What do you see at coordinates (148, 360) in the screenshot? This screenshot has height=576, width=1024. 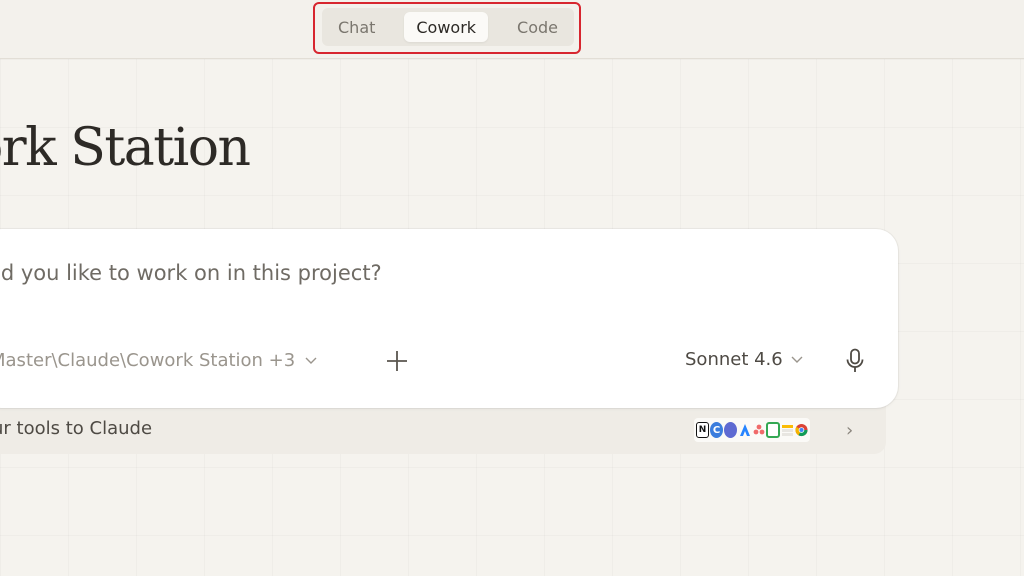 I see `folder-path-label: Master\Claude\Cowork Station +3` at bounding box center [148, 360].